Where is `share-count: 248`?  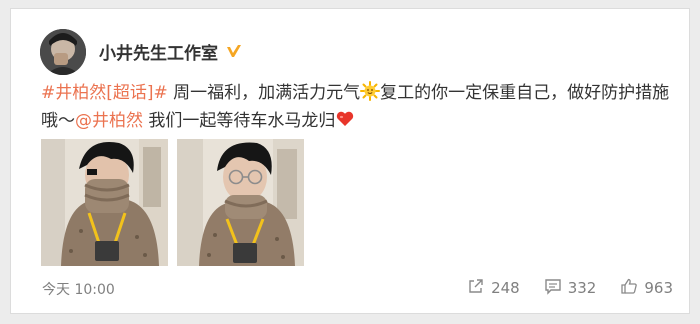 share-count: 248 is located at coordinates (505, 288).